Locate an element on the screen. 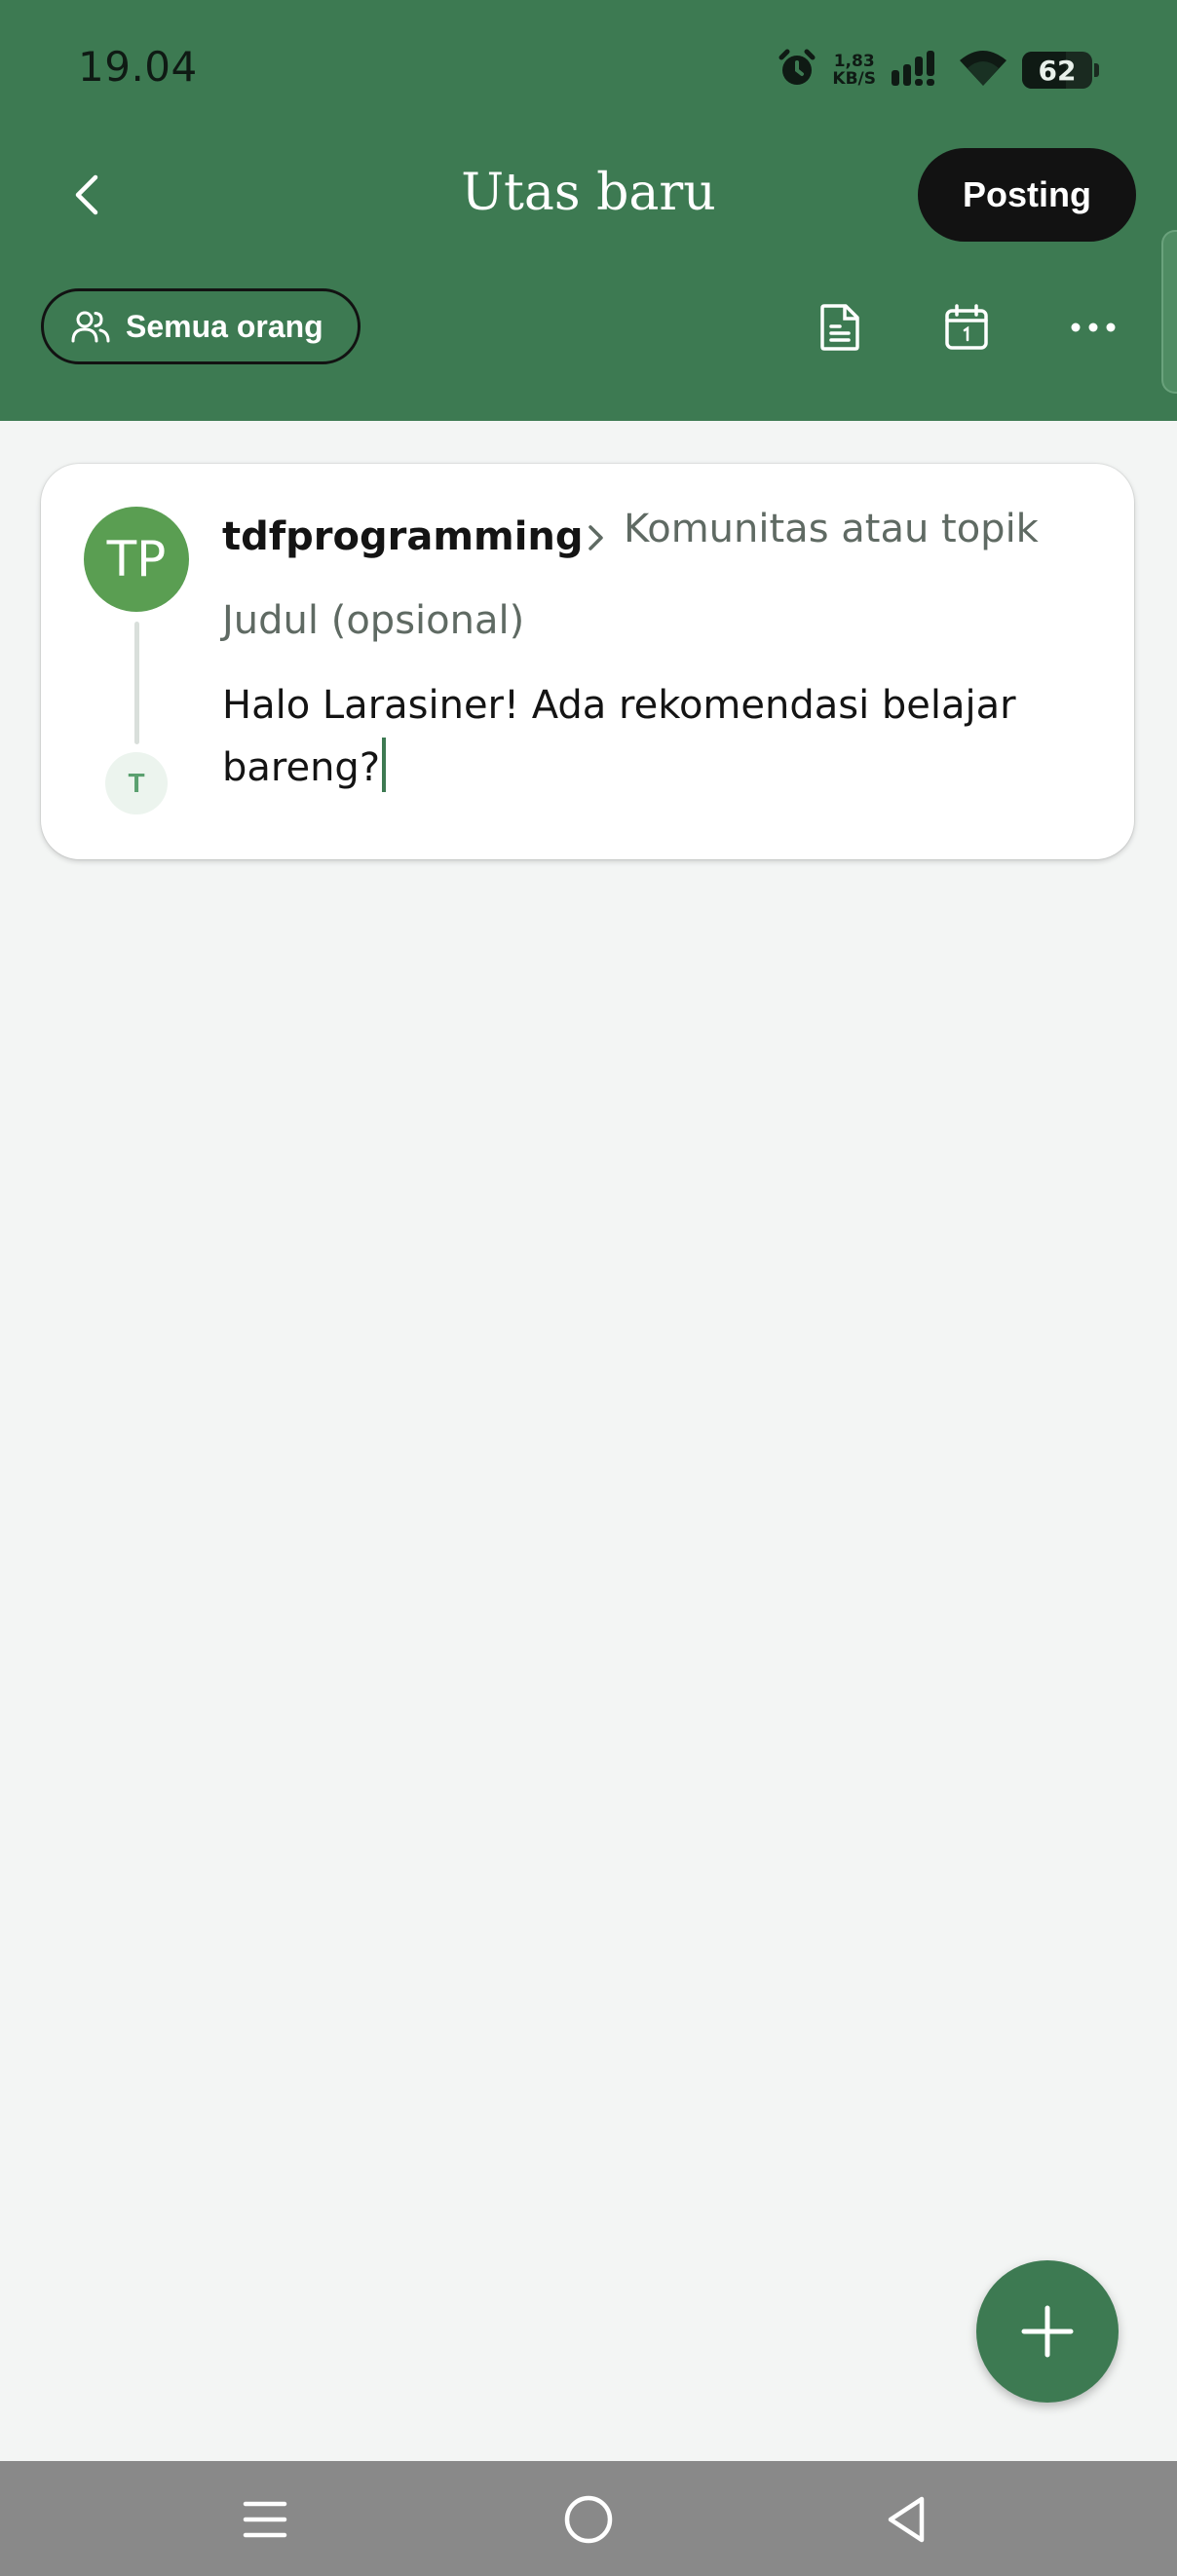 The width and height of the screenshot is (1177, 2576). status-icons: 1,83 KB/S 62 is located at coordinates (937, 70).